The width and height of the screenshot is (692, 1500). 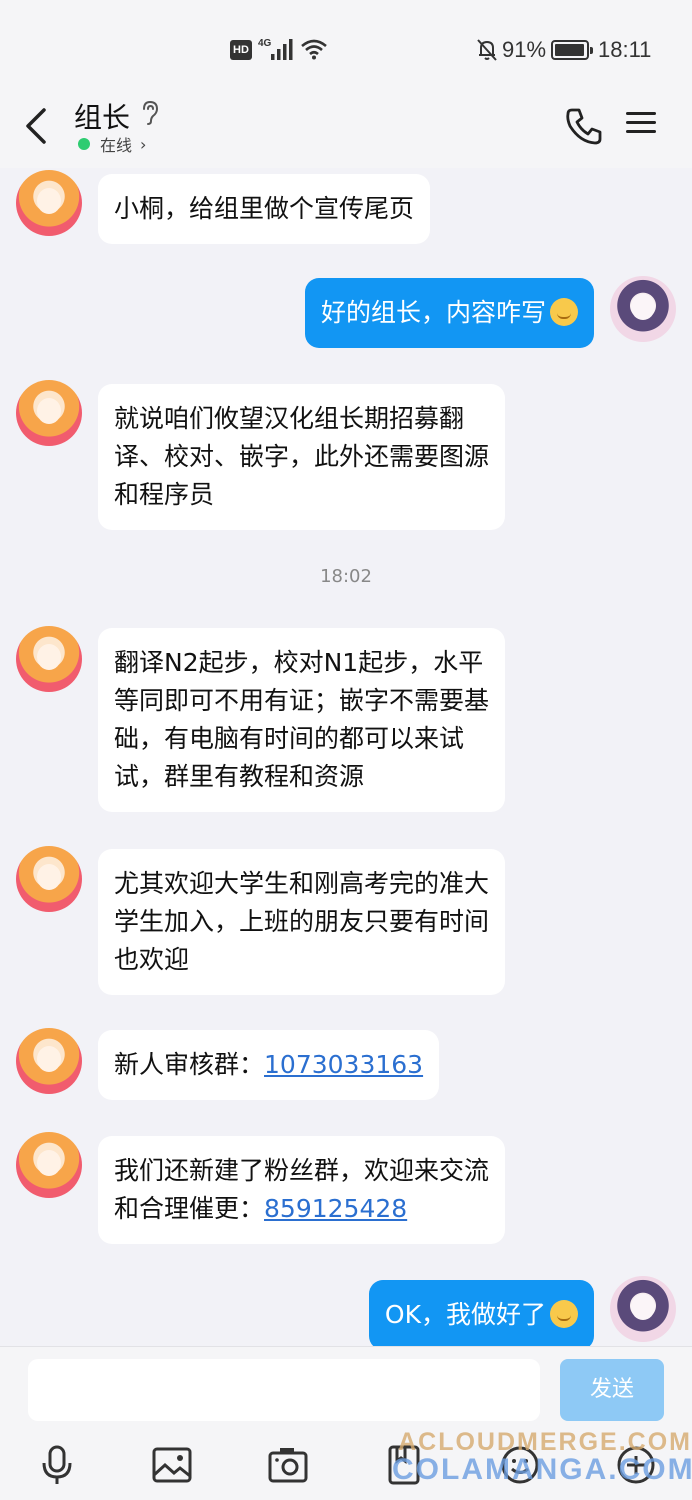 What do you see at coordinates (564, 1314) in the screenshot?
I see `wink-emoji-icon` at bounding box center [564, 1314].